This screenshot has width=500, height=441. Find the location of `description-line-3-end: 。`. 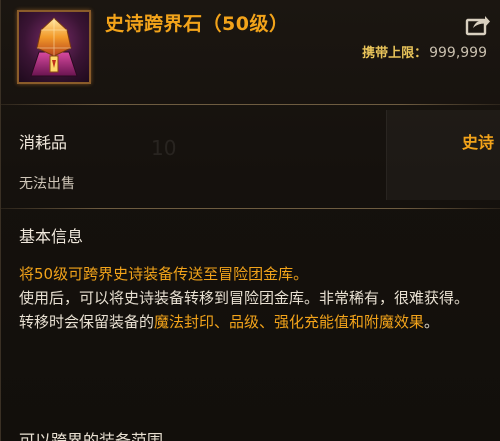

description-line-3-end: 。 is located at coordinates (432, 322).